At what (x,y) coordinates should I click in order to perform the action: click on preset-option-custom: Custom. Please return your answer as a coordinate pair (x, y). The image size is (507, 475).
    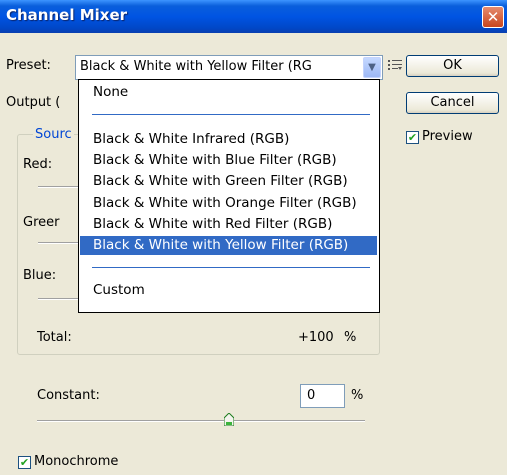
    Looking at the image, I should click on (228, 290).